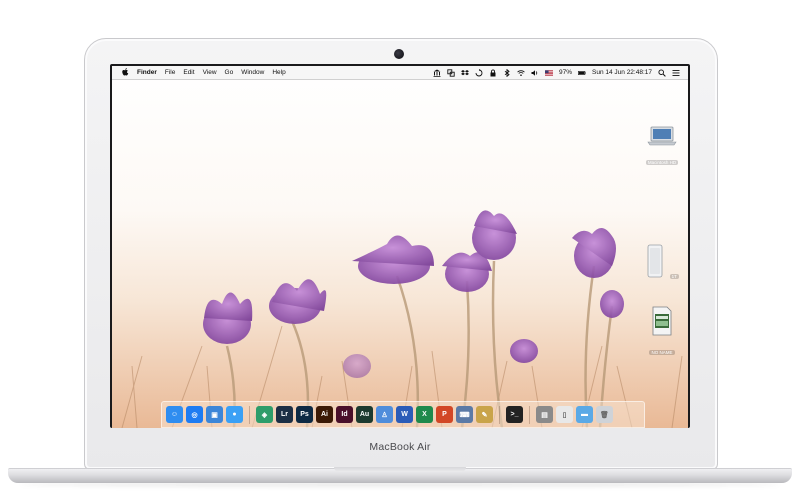 This screenshot has height=504, width=800. I want to click on desktop-item-no-name: NO NAME, so click(662, 332).